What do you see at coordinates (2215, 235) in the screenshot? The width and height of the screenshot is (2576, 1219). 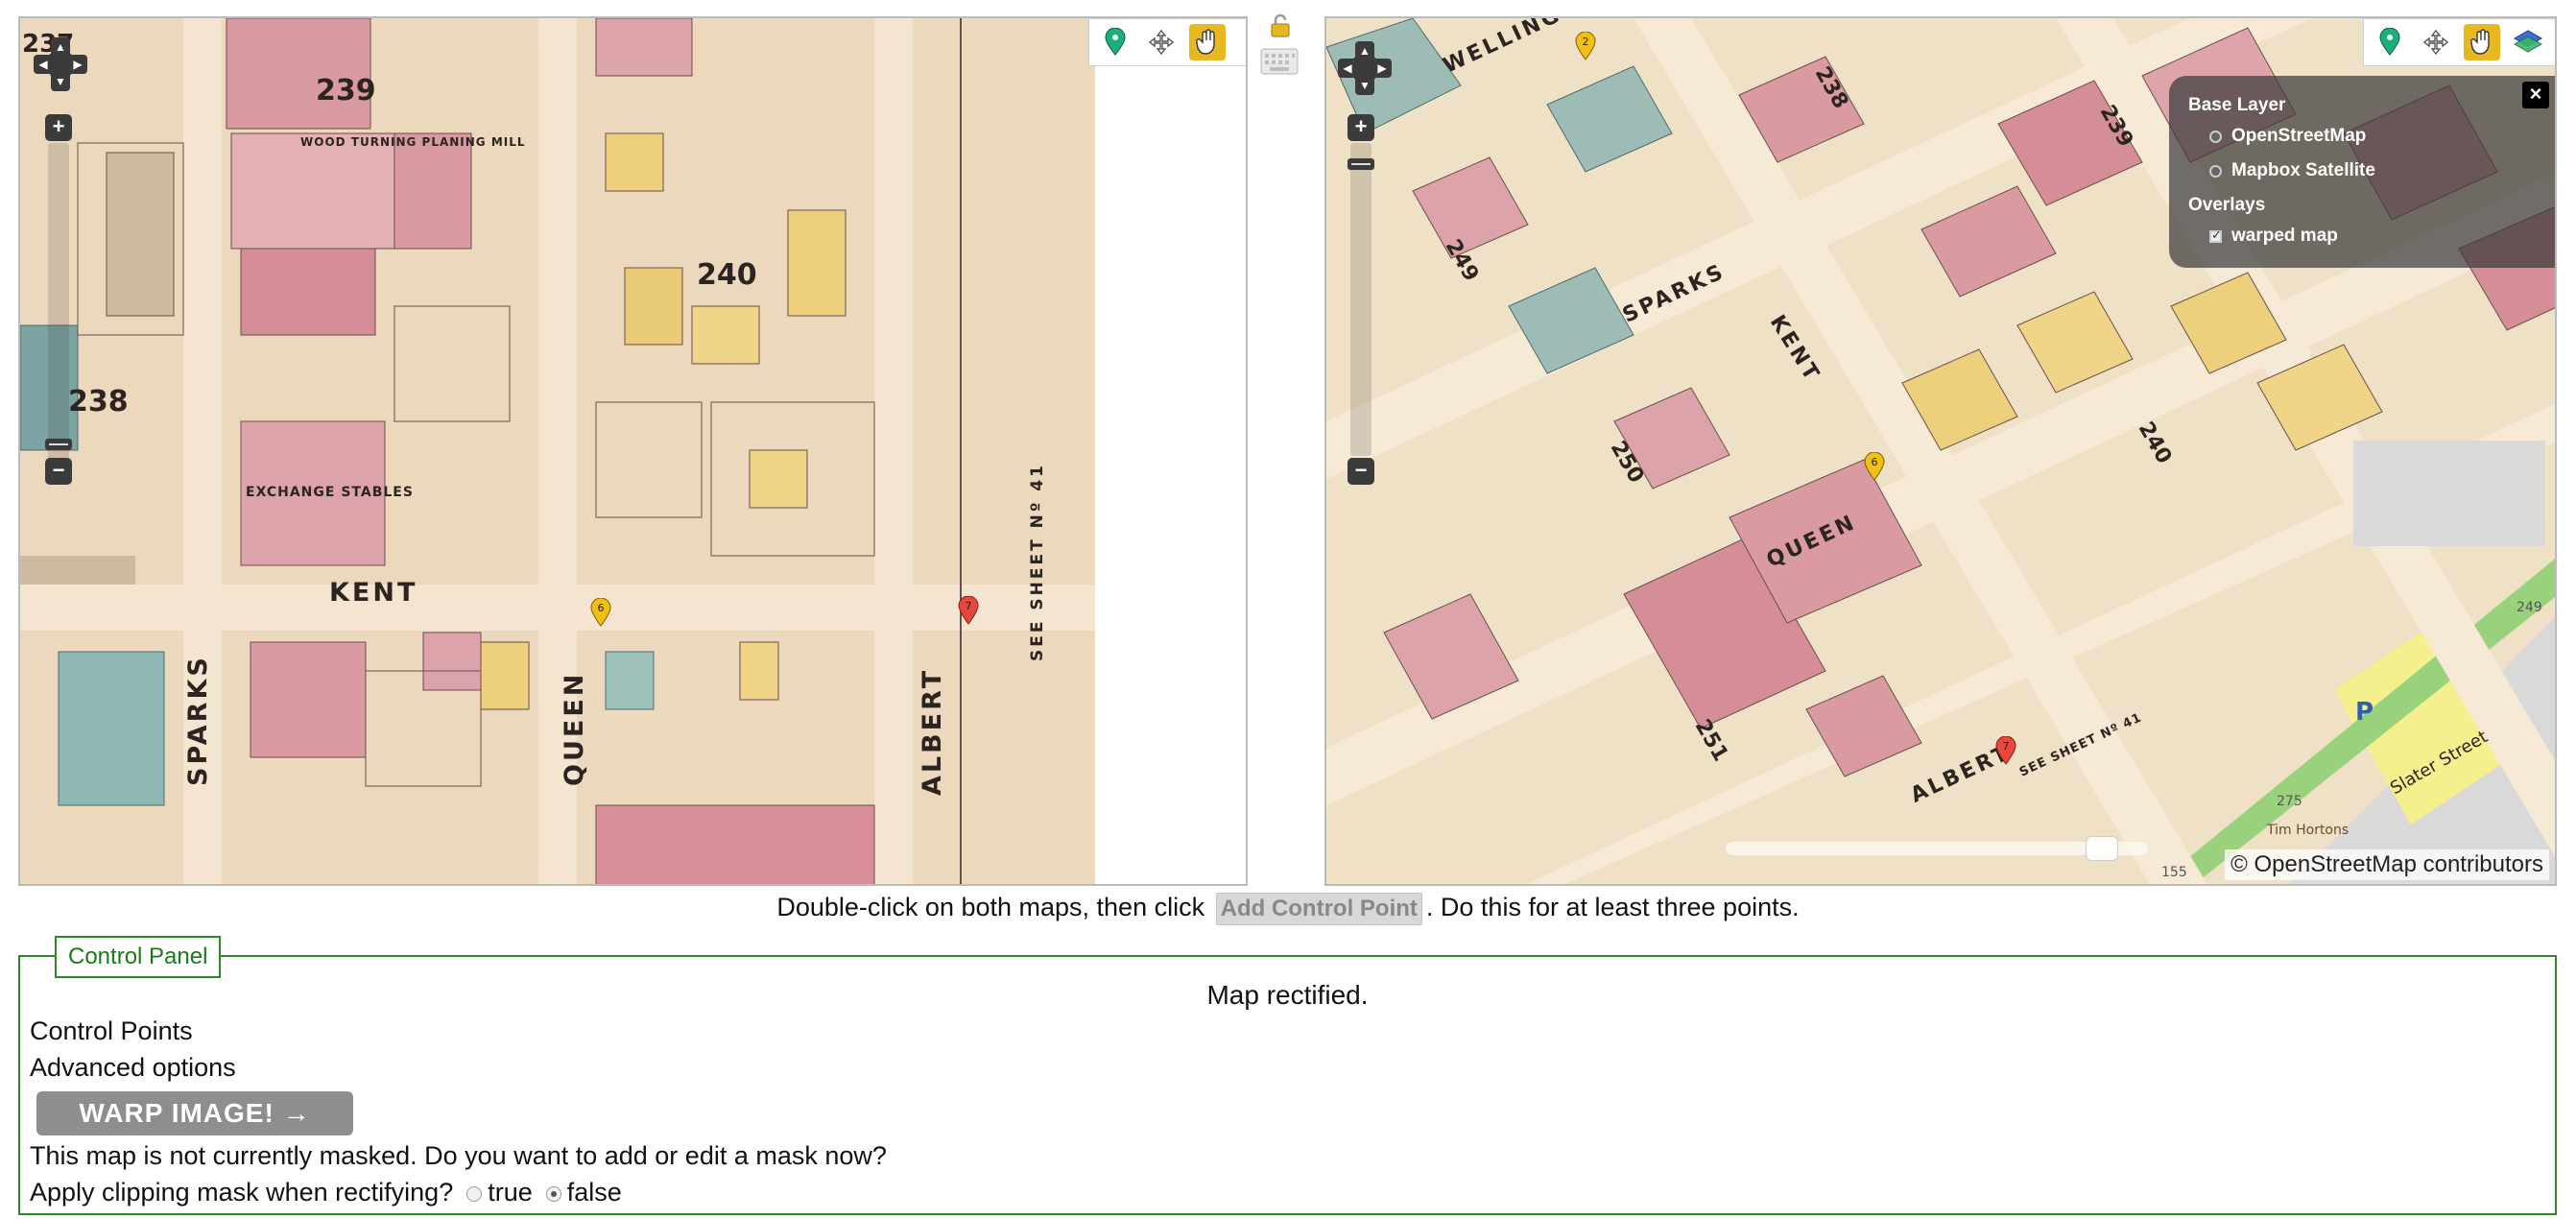 I see `checkbox-icon` at bounding box center [2215, 235].